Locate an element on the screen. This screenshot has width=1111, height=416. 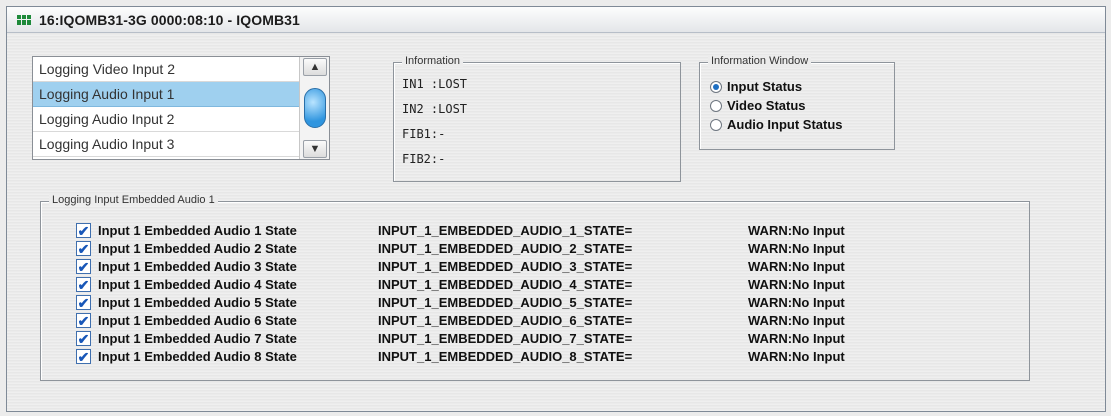
radio-label: Input Status is located at coordinates (765, 86).